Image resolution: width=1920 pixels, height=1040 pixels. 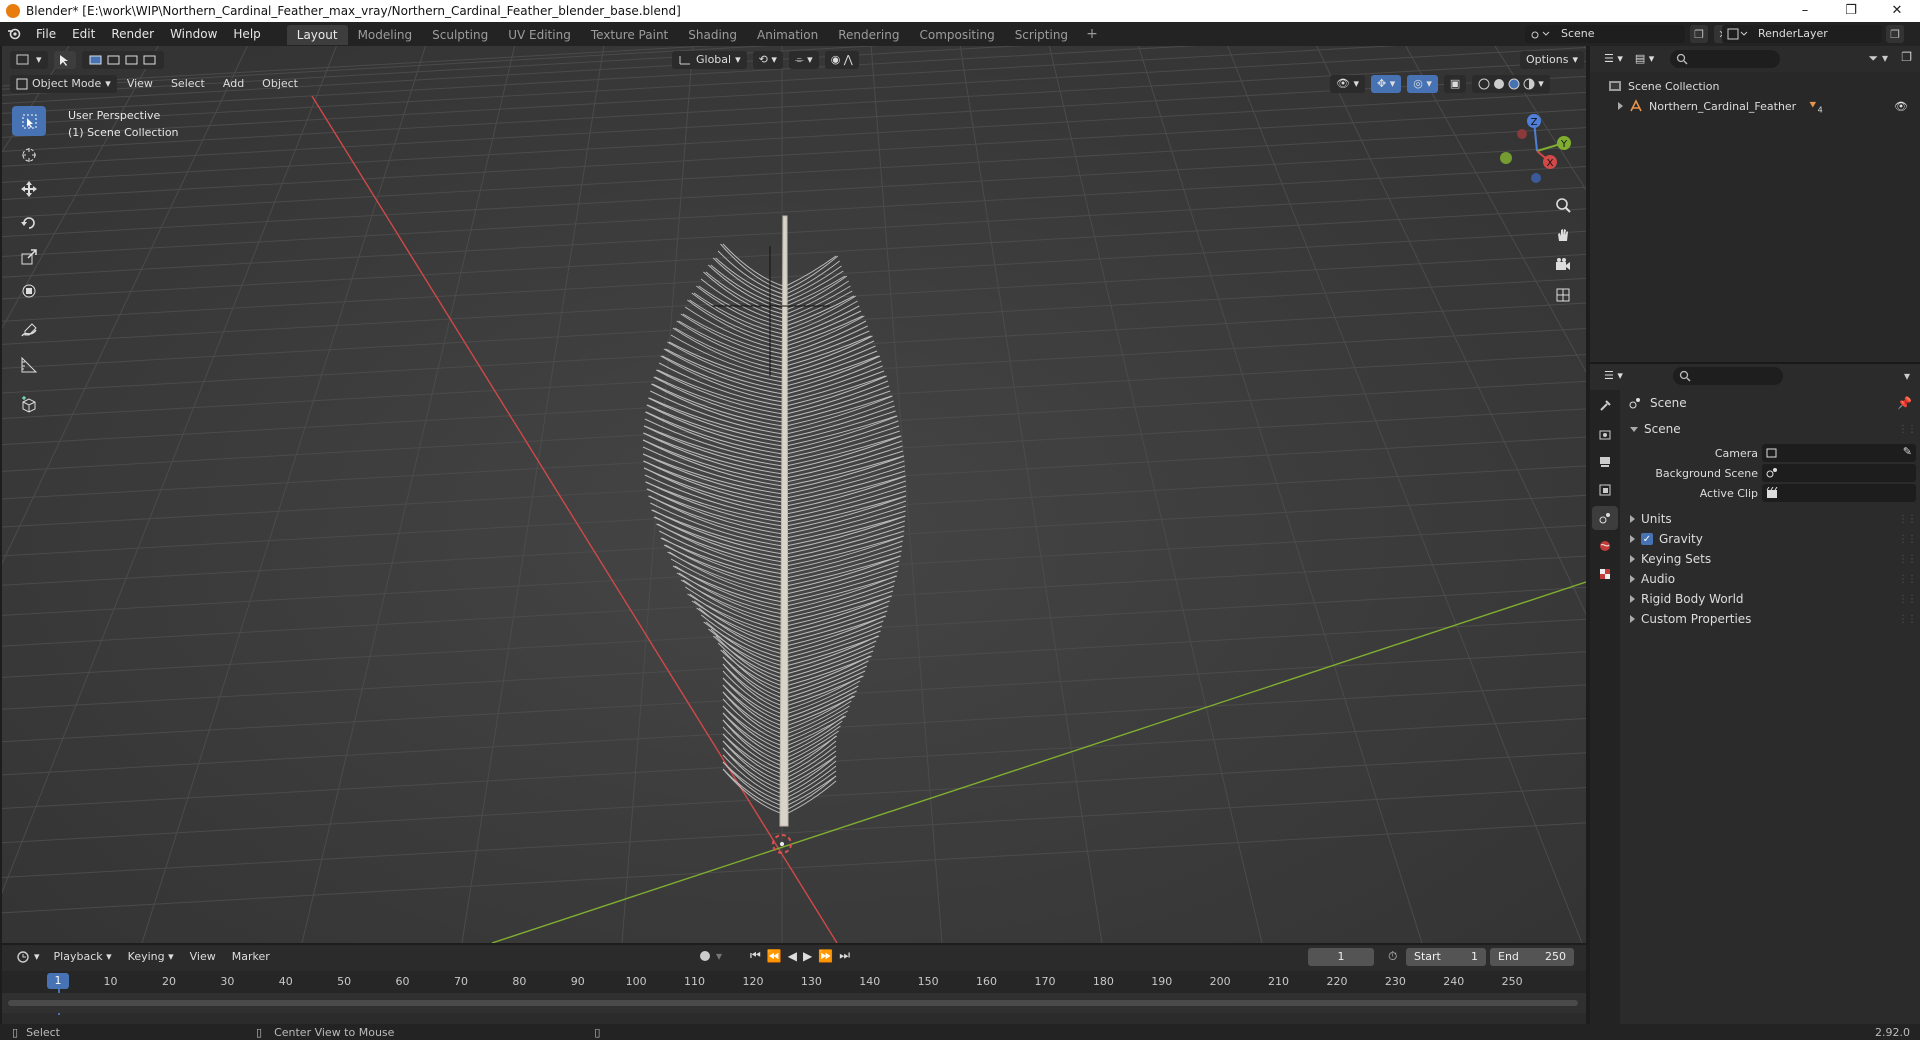 I want to click on menu-edit: Edit, so click(x=83, y=34).